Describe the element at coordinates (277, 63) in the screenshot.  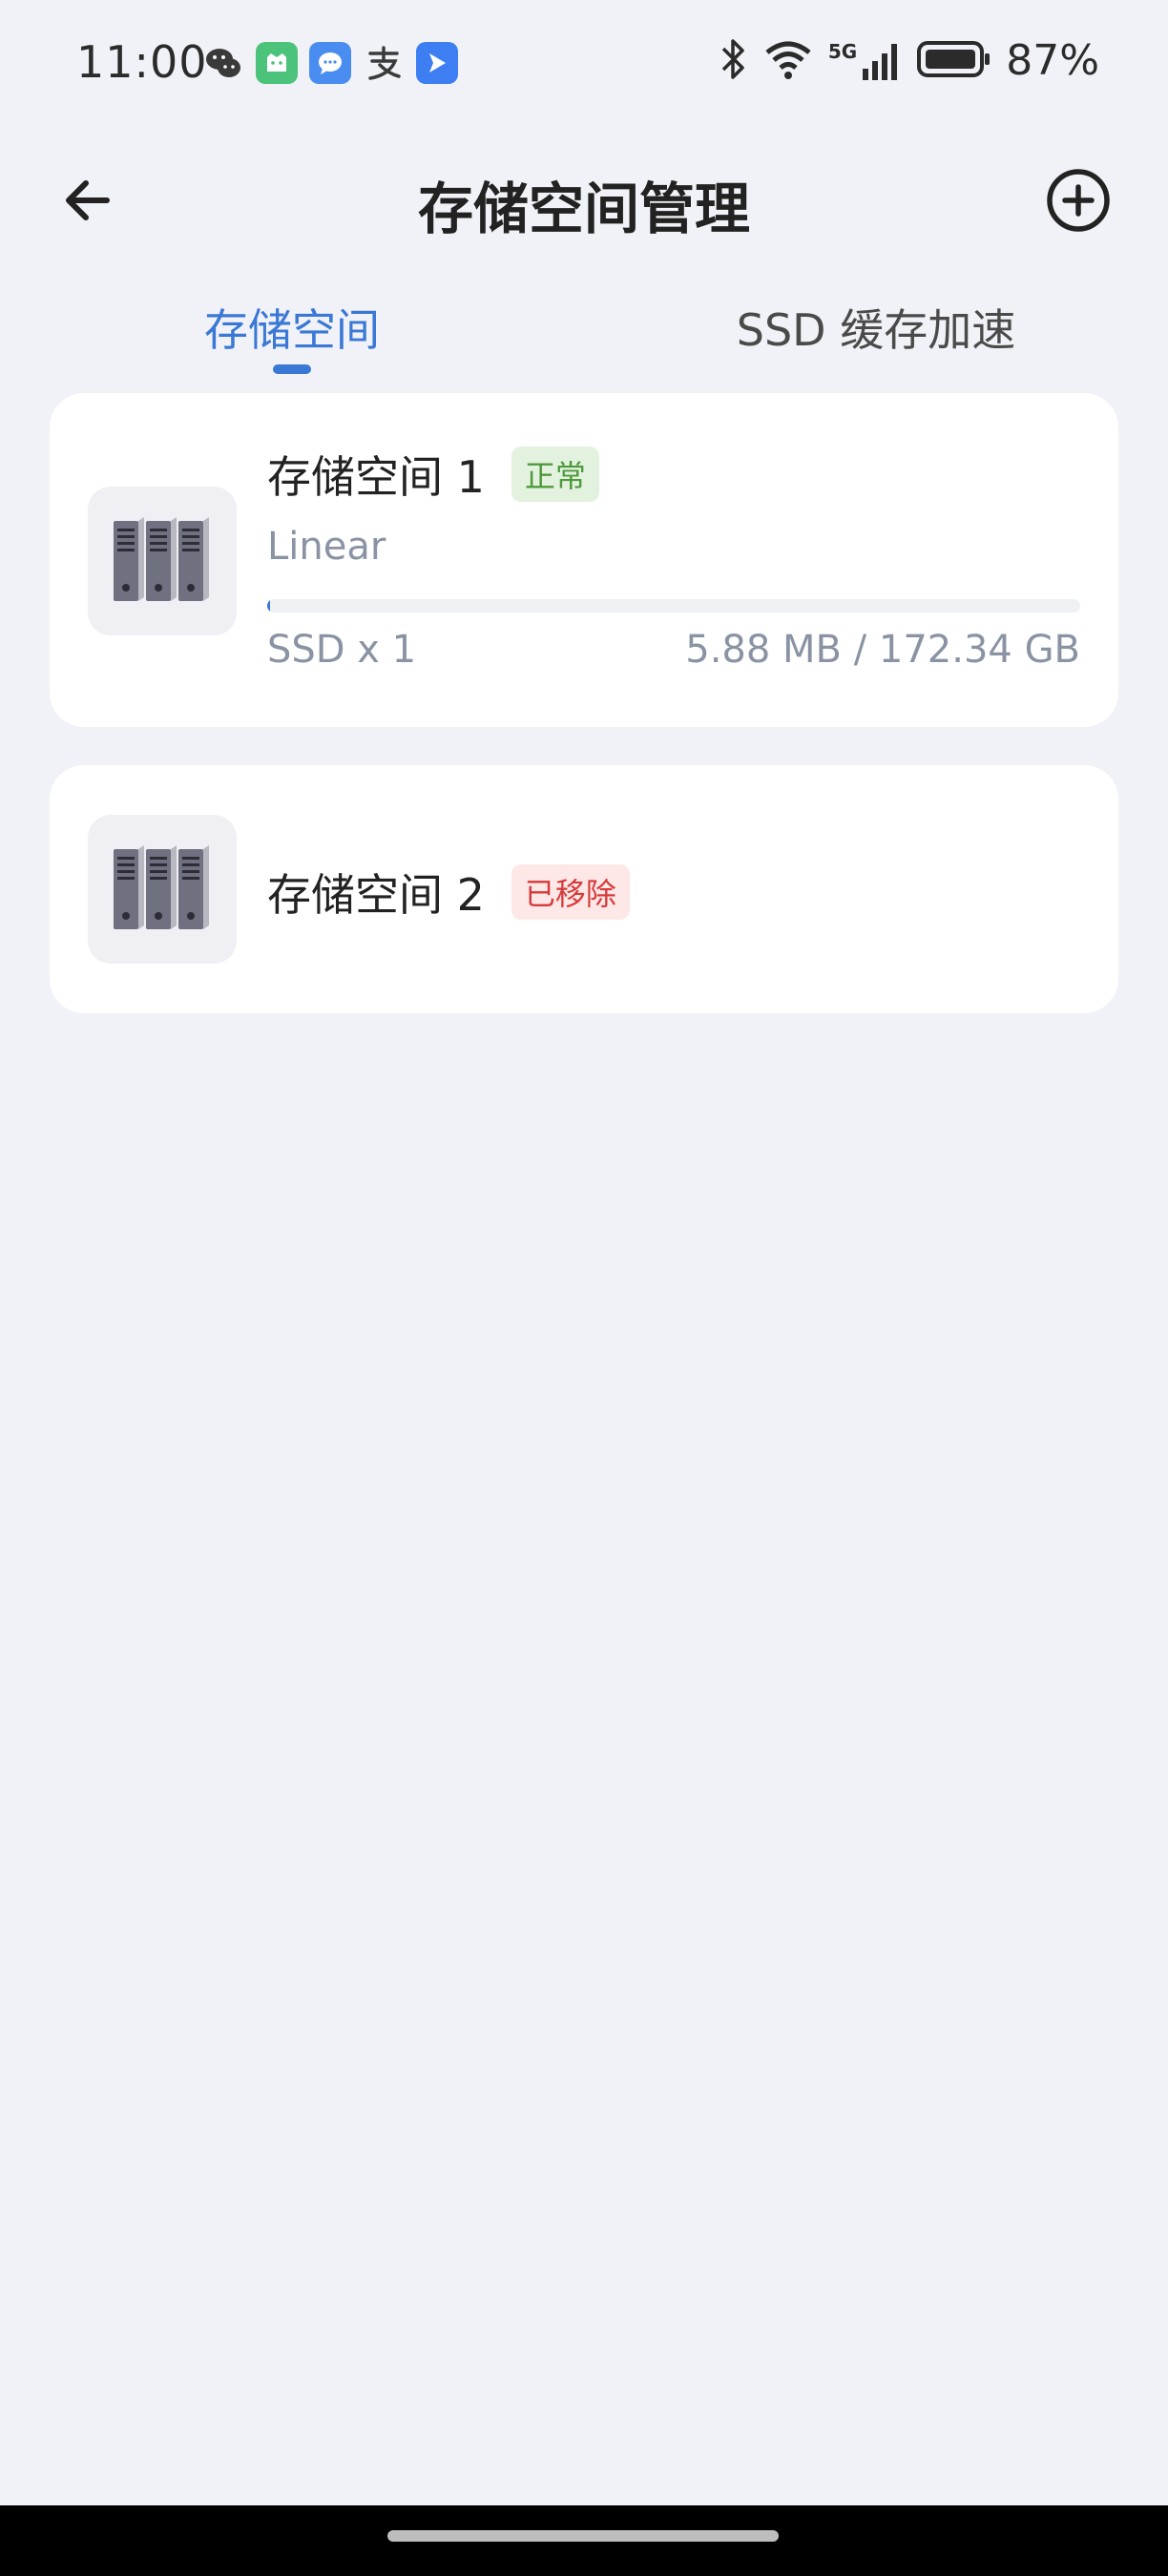
I see `mi-home-icon` at that location.